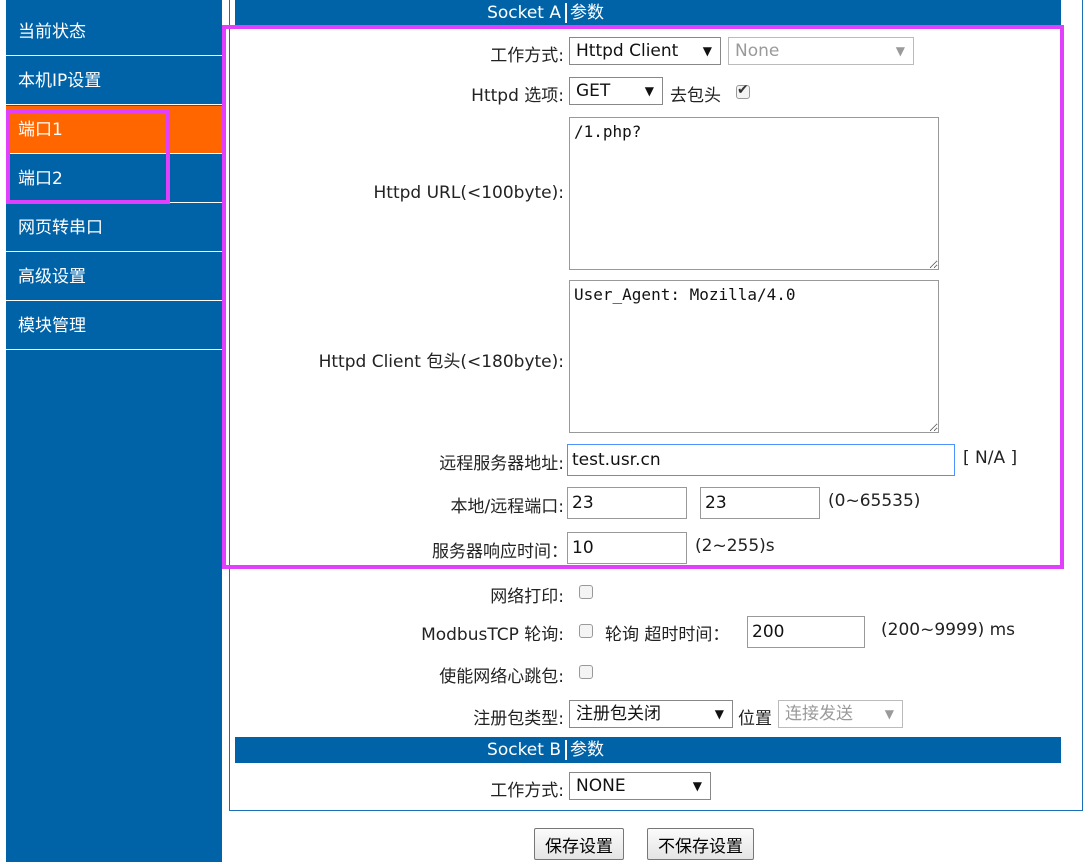  Describe the element at coordinates (524, 750) in the screenshot. I see `socket-b-title: Socket B` at that location.